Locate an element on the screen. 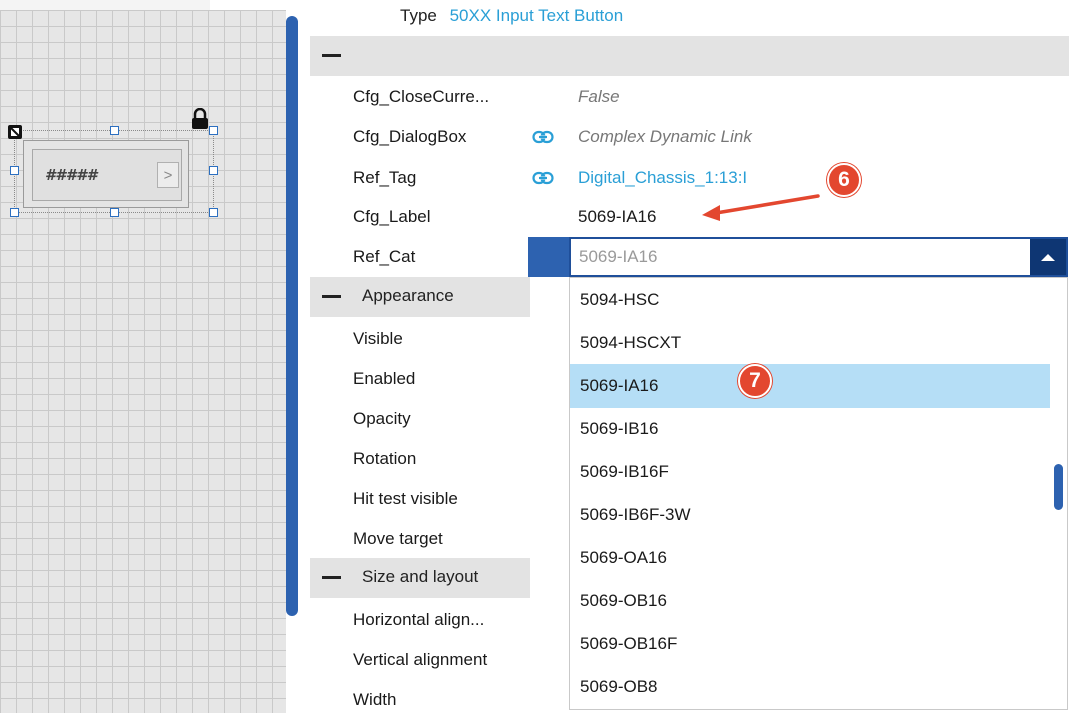  dropdown-option: 5069-IB16F is located at coordinates (810, 472).